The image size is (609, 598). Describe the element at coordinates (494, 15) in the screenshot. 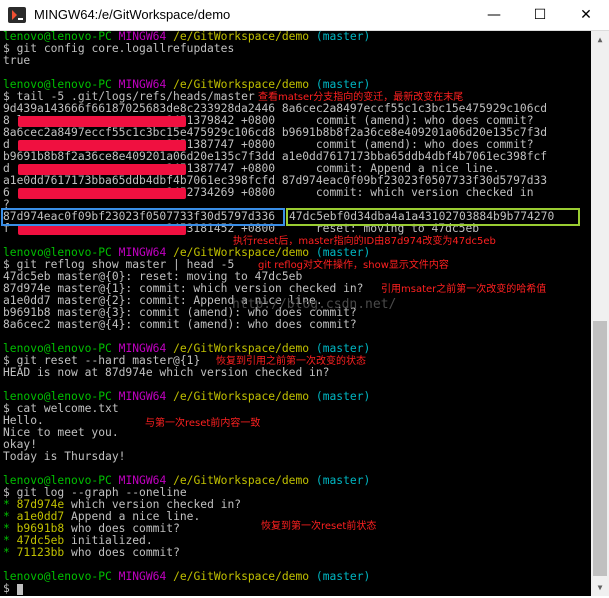

I see `minimize-button: —` at that location.